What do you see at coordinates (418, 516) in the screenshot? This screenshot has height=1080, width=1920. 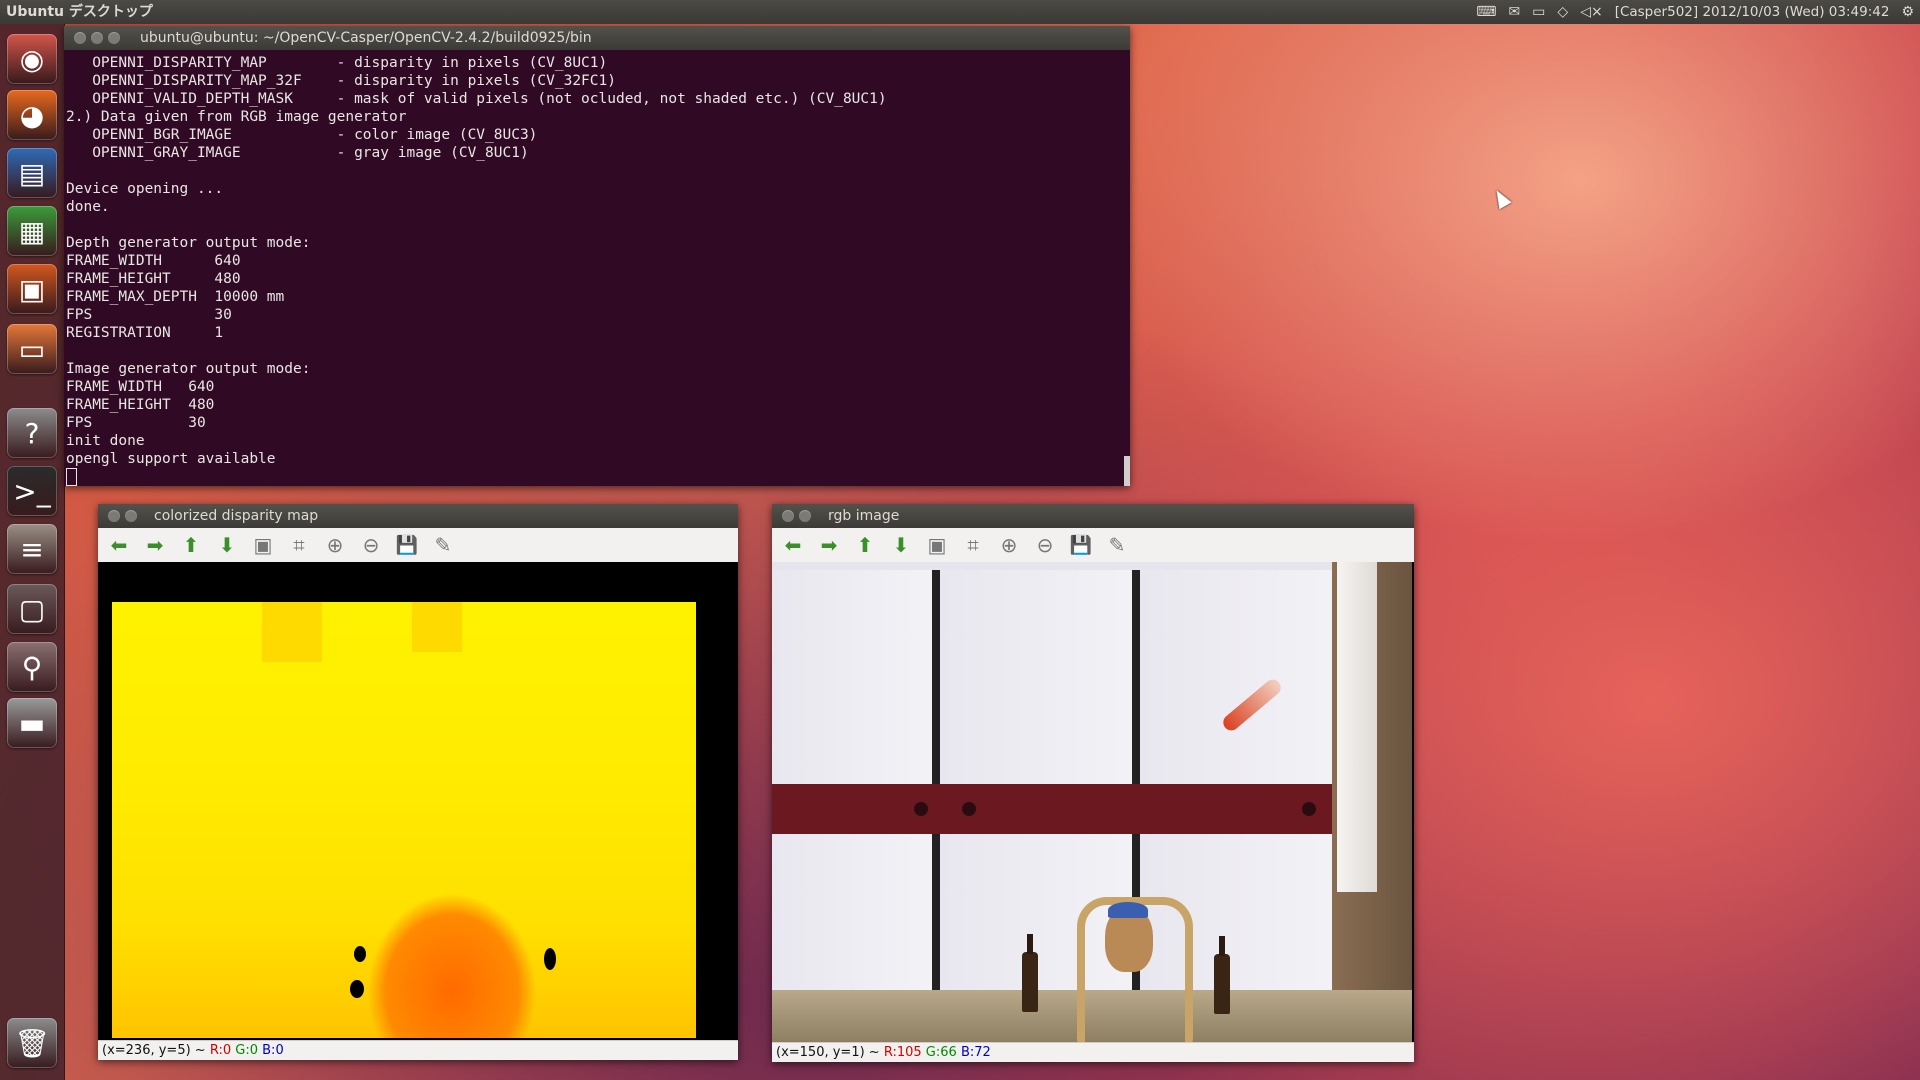 I see `disparity-titlebar: colorized disparity map` at bounding box center [418, 516].